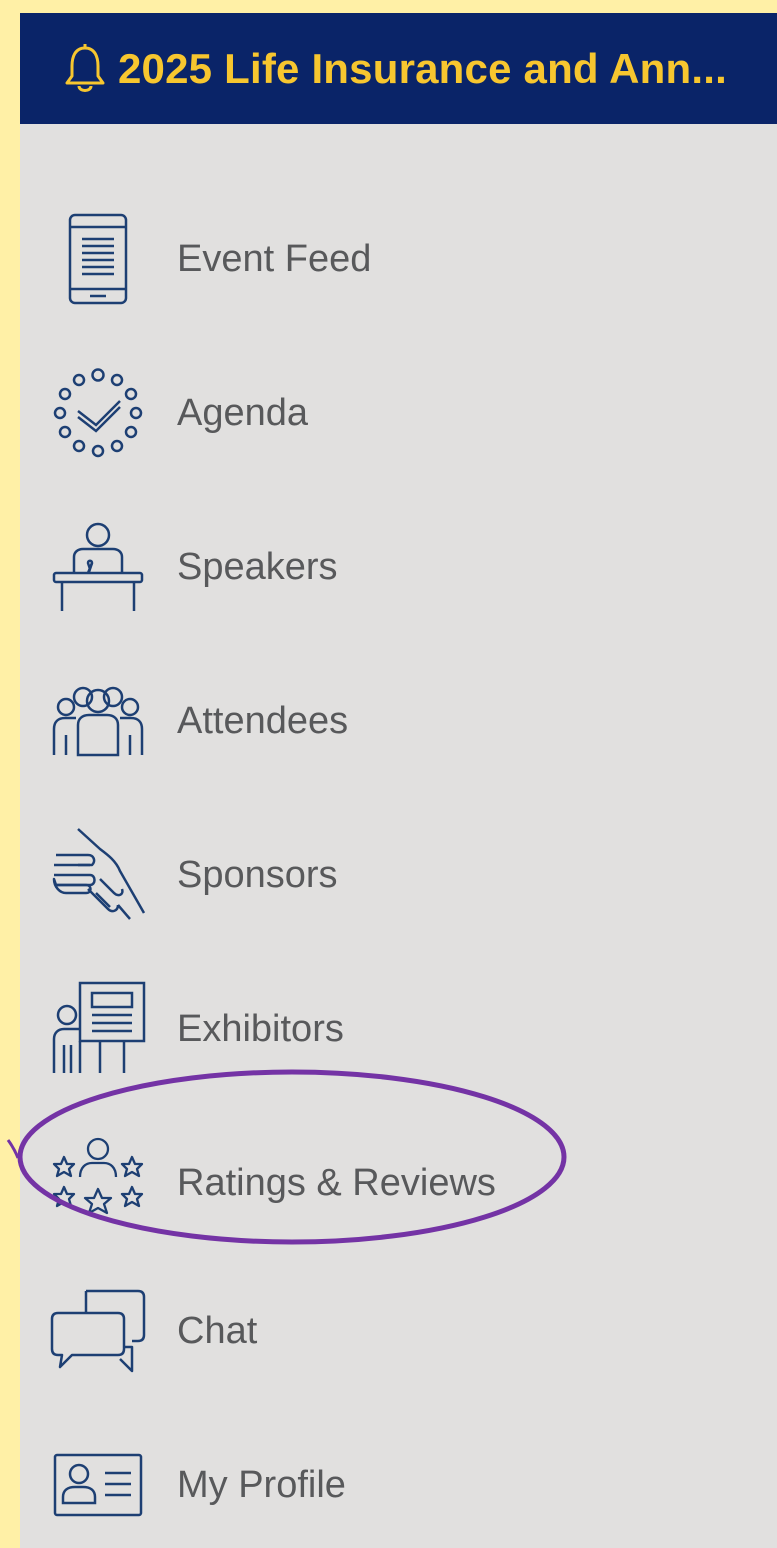  What do you see at coordinates (98, 1029) in the screenshot?
I see `presentation-board-icon` at bounding box center [98, 1029].